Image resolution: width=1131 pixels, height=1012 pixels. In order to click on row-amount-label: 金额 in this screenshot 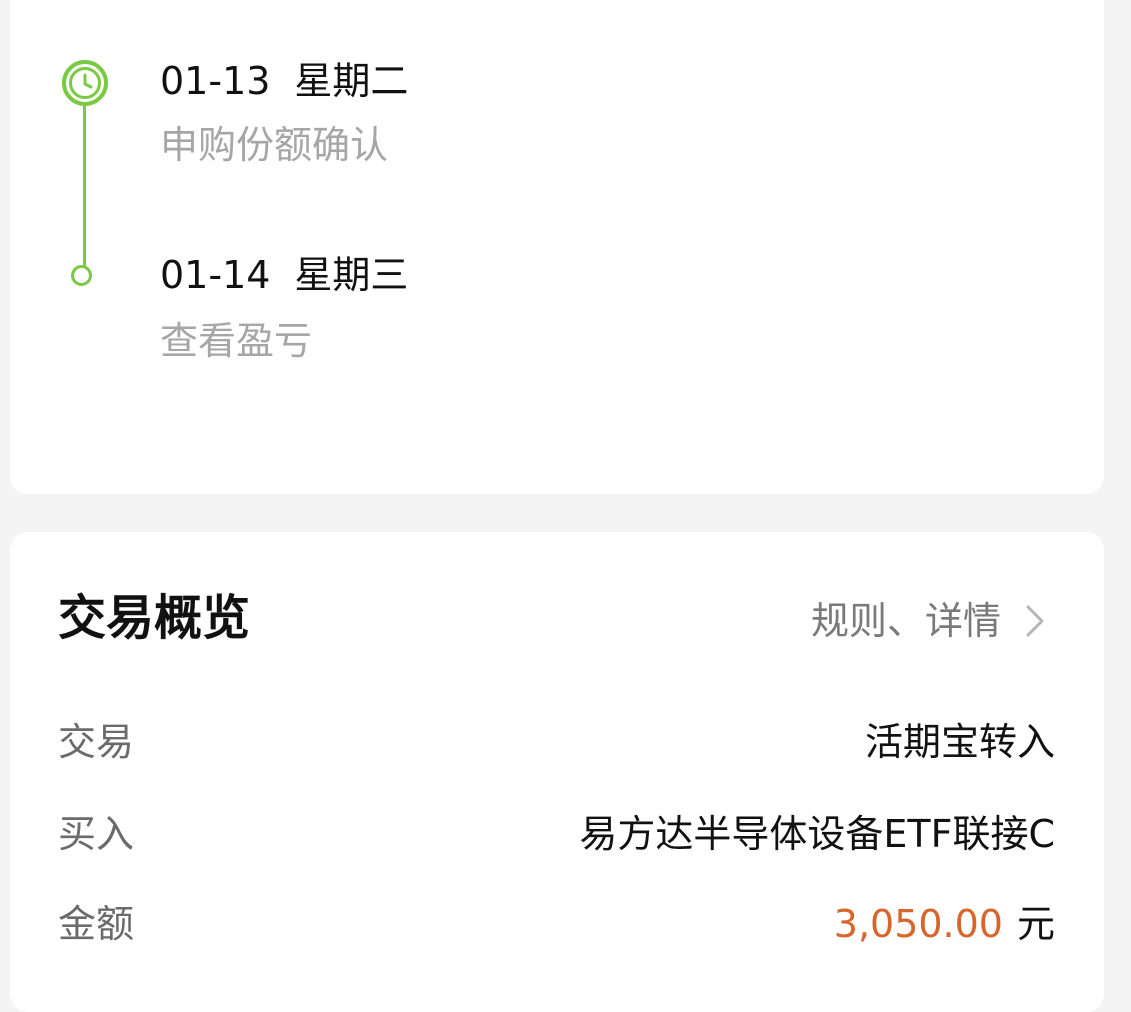, I will do `click(96, 924)`.